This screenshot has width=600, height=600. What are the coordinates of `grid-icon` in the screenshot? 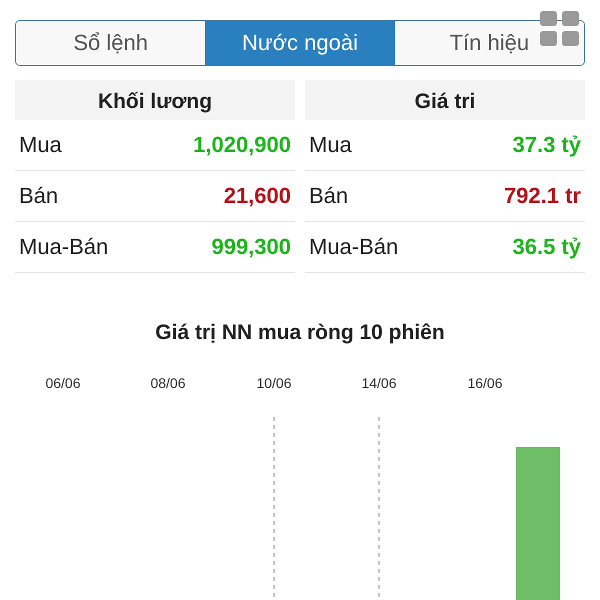 It's located at (560, 29).